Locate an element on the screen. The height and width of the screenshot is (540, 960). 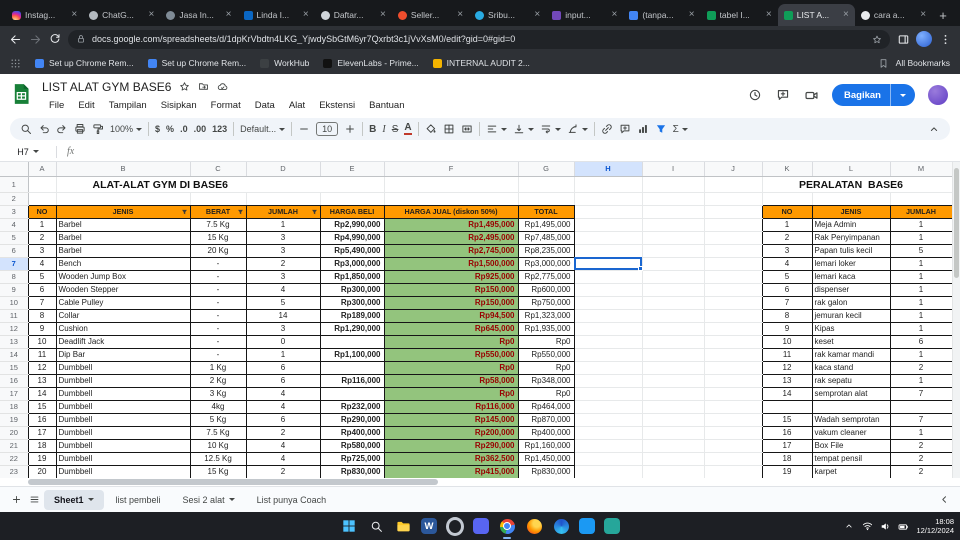
cell-H11 is located at coordinates (608, 316).